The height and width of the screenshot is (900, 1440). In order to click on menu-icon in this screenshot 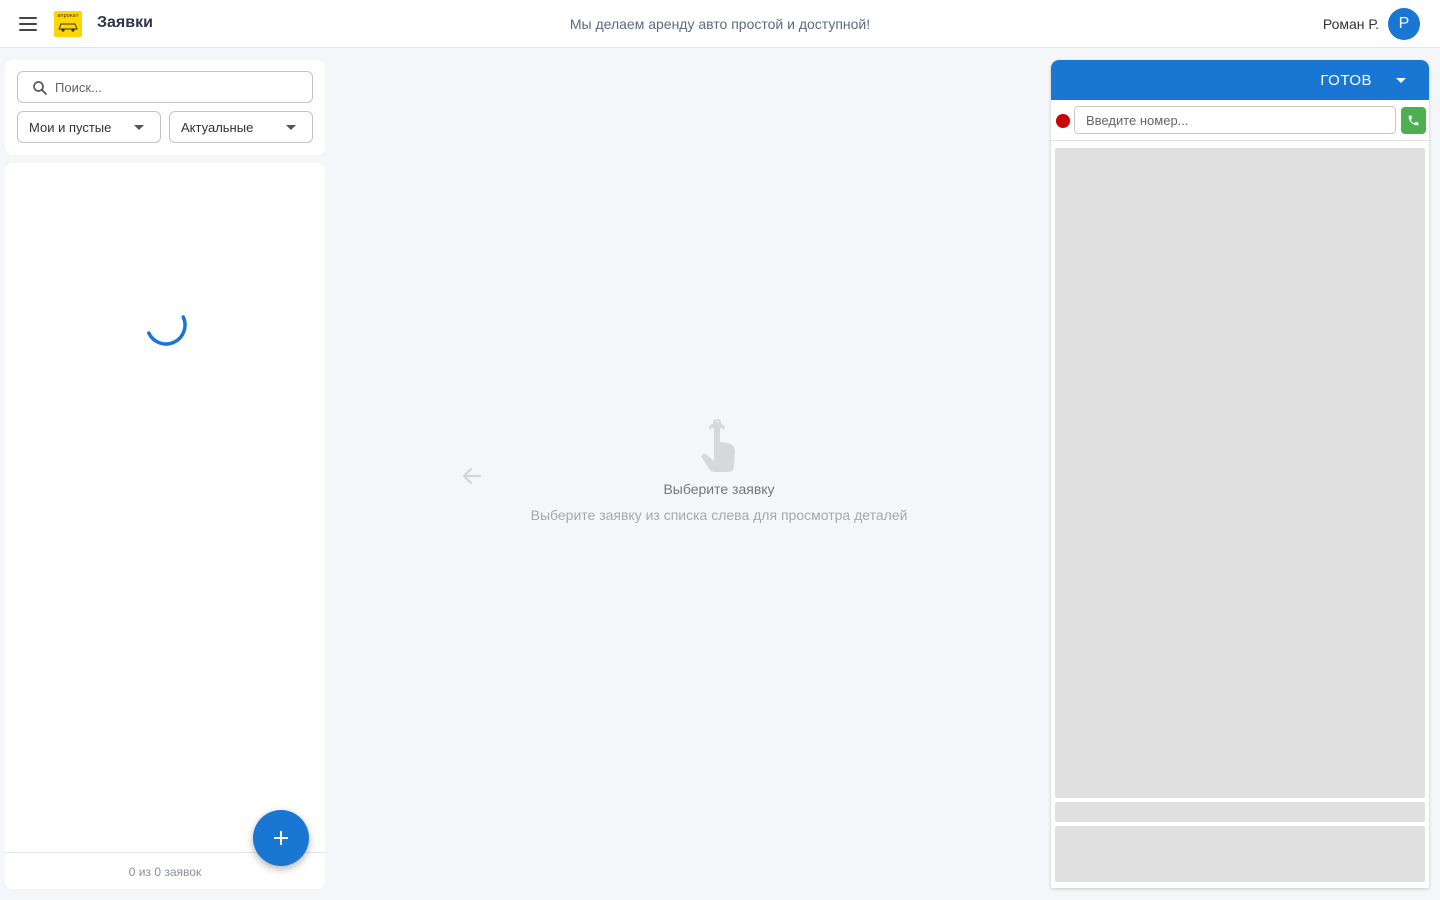, I will do `click(29, 24)`.